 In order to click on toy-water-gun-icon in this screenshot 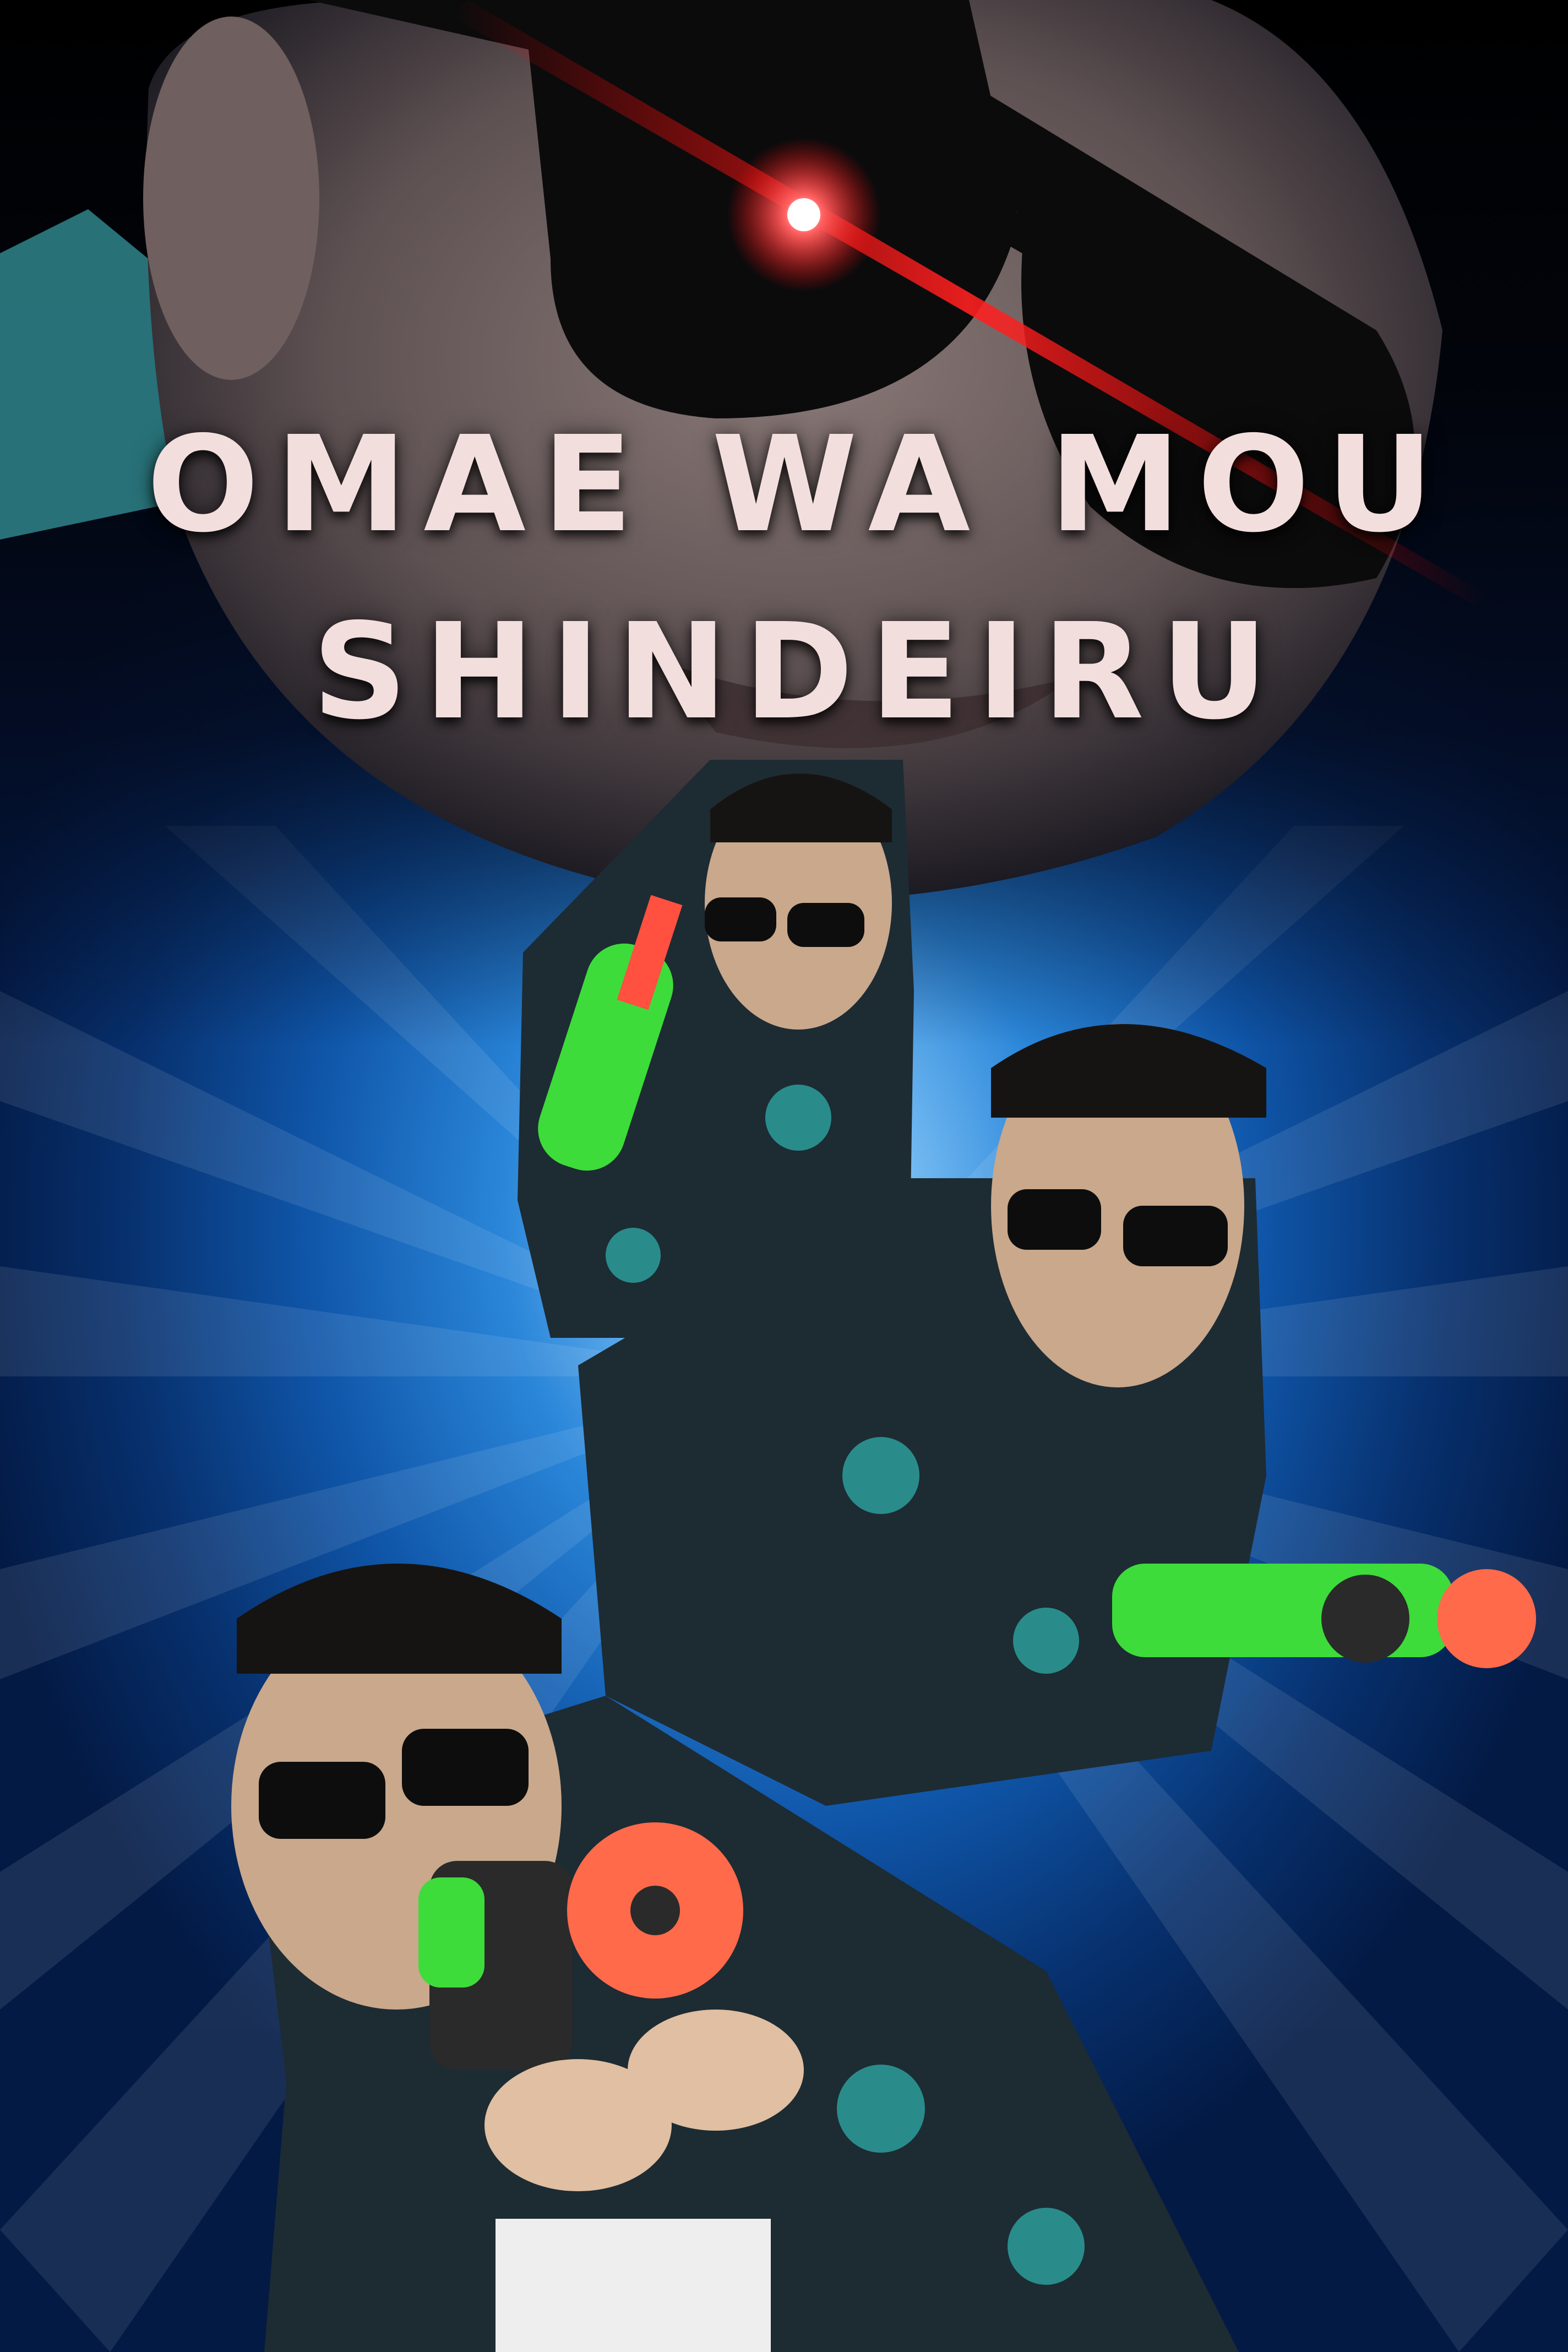, I will do `click(1324, 1616)`.